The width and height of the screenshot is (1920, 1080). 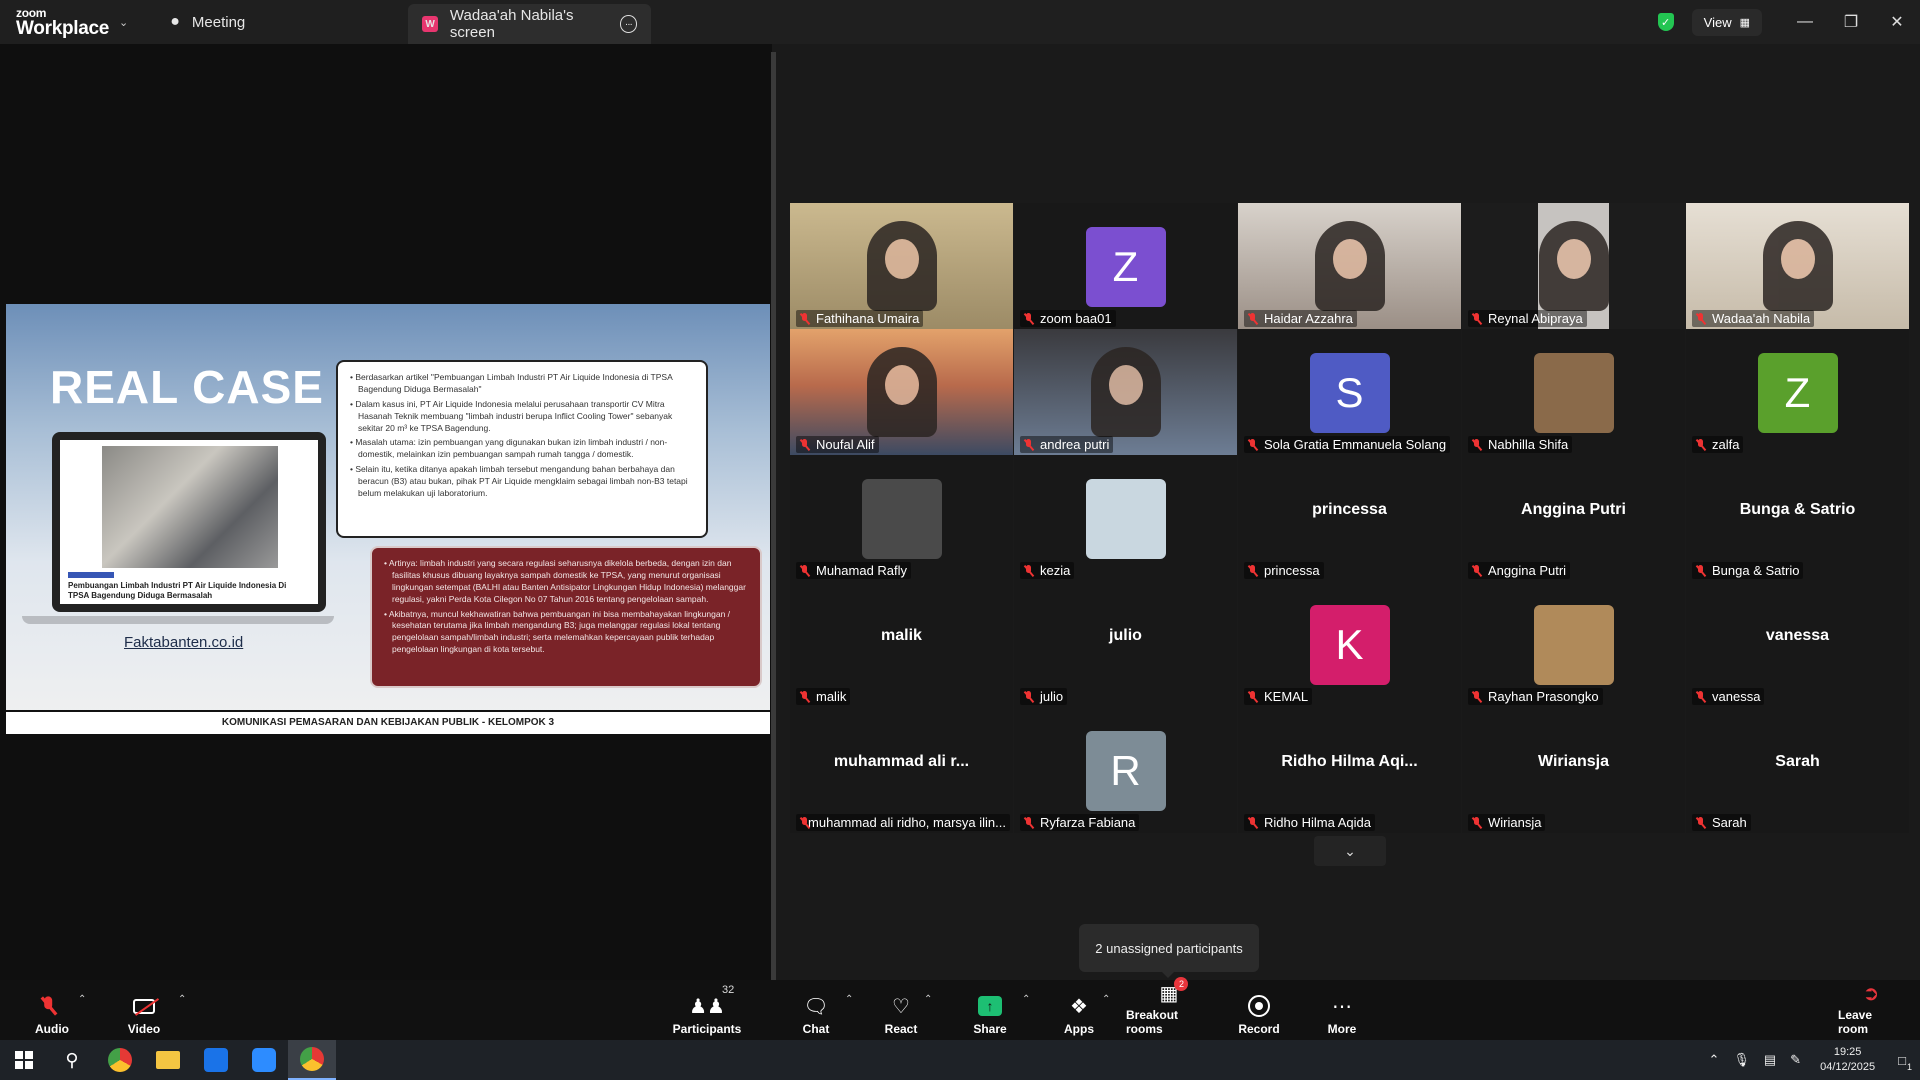 What do you see at coordinates (1515, 822) in the screenshot?
I see `participant-name: Wiriansja` at bounding box center [1515, 822].